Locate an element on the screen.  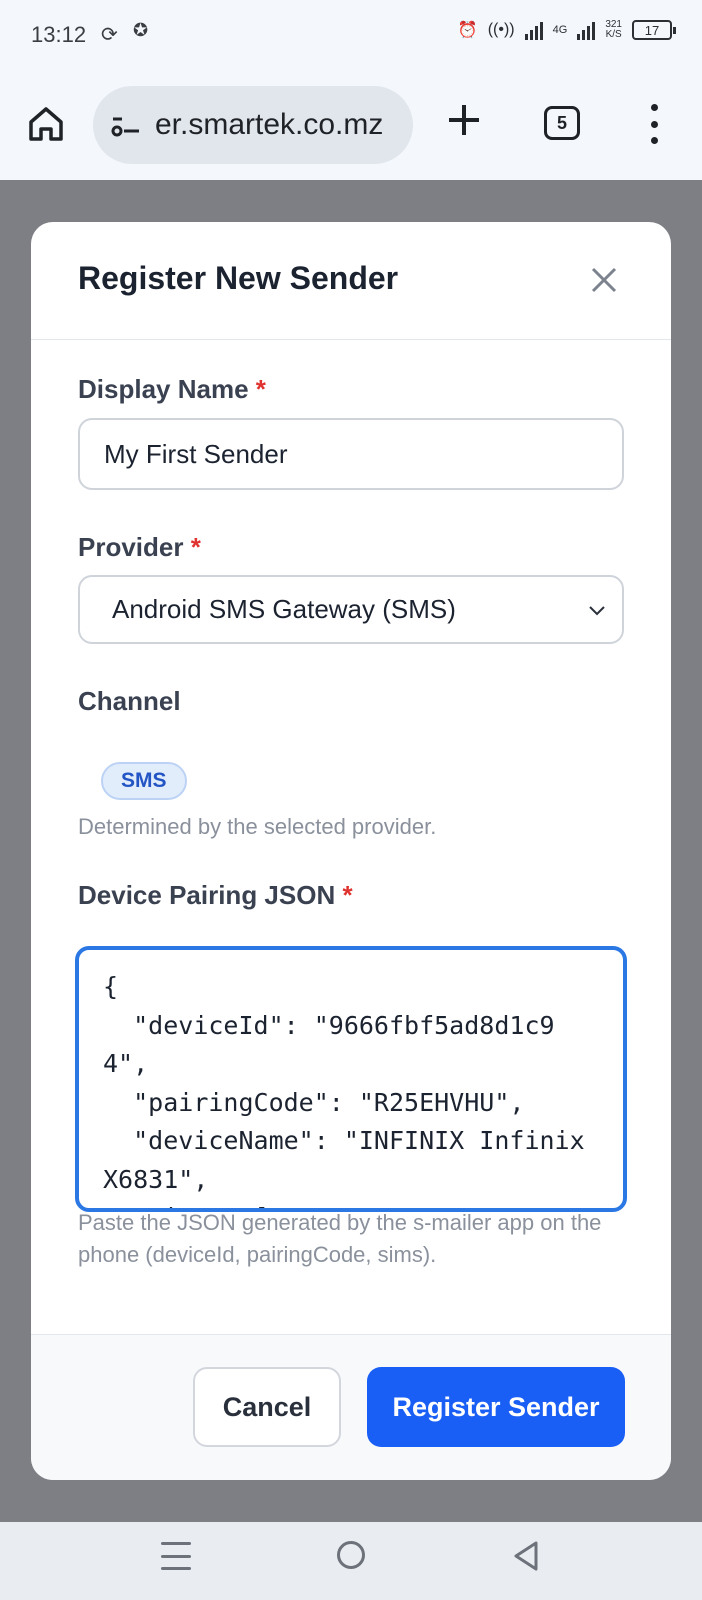
dialog-footer: Cancel Register Sender is located at coordinates (351, 1407).